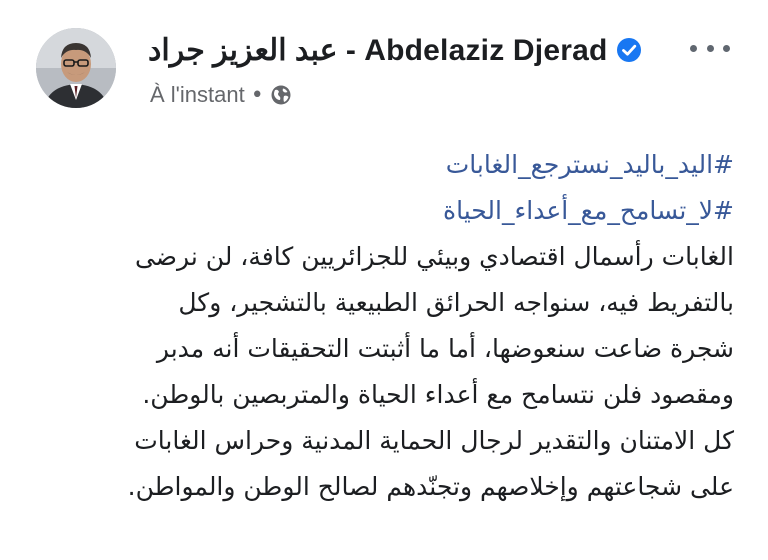  I want to click on verified-badge-icon, so click(629, 50).